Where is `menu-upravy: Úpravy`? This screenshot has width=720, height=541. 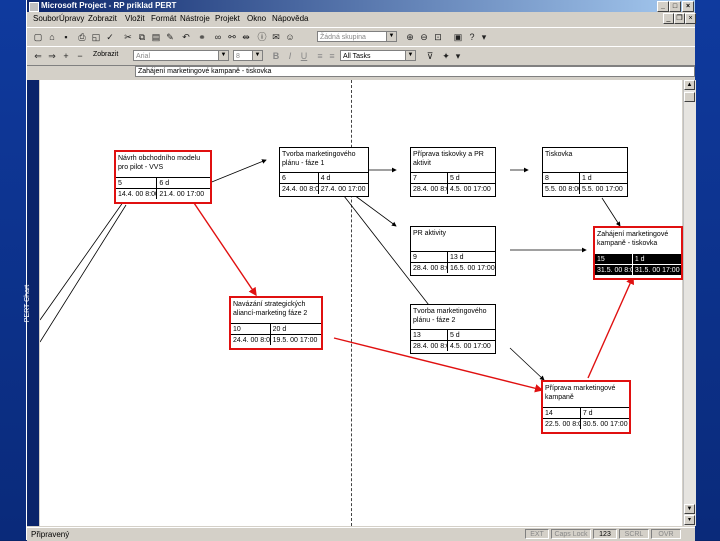 menu-upravy: Úpravy is located at coordinates (71, 18).